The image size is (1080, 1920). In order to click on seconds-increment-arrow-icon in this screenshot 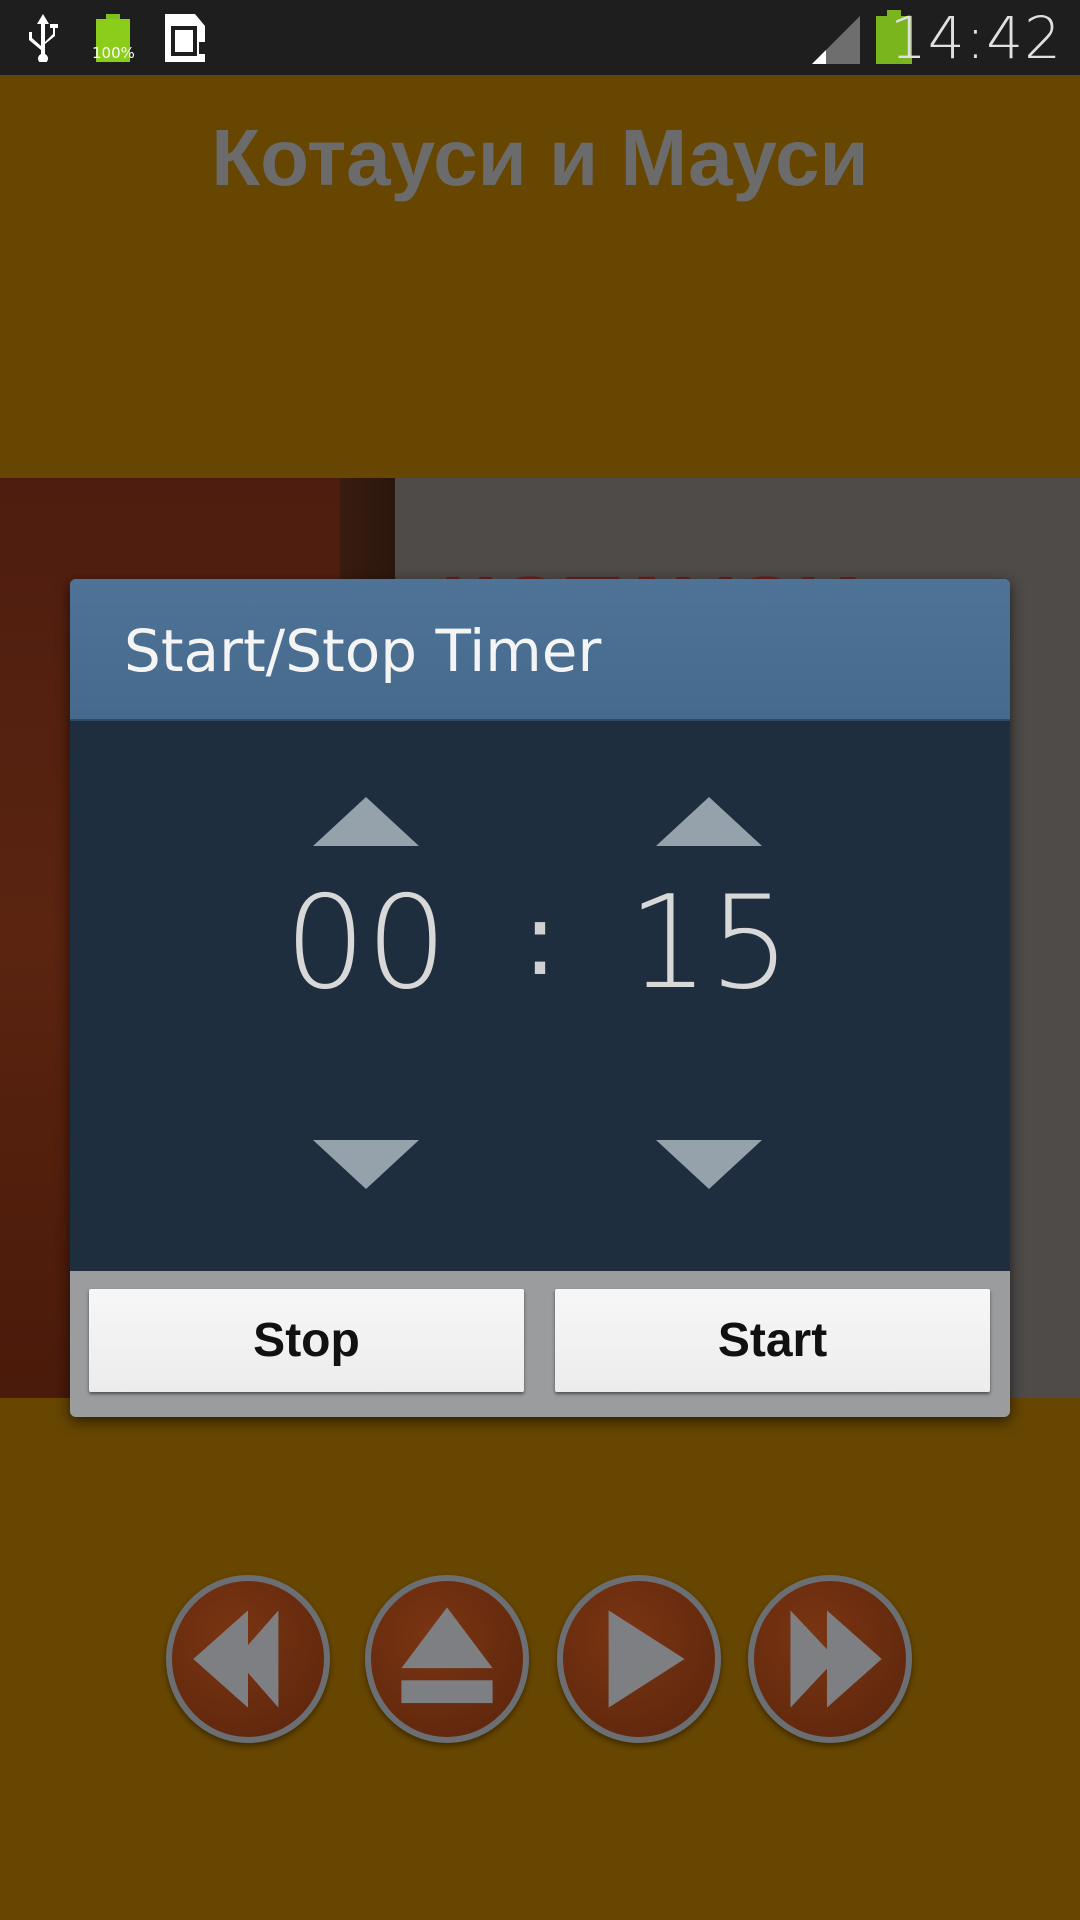, I will do `click(709, 821)`.